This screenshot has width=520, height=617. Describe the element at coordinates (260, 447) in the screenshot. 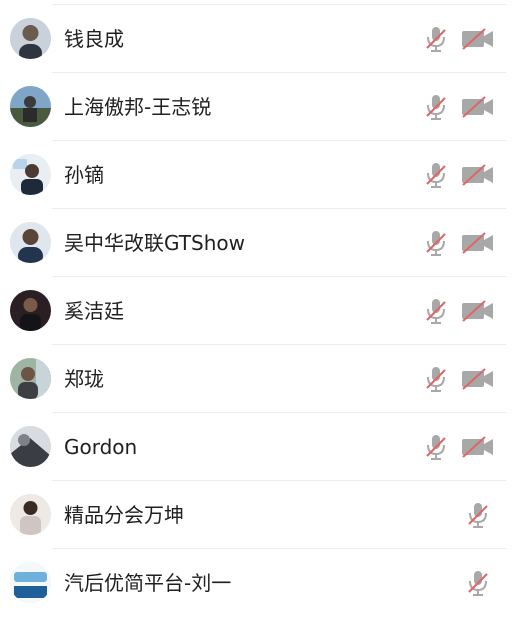

I see `participant-row: Gordon` at that location.